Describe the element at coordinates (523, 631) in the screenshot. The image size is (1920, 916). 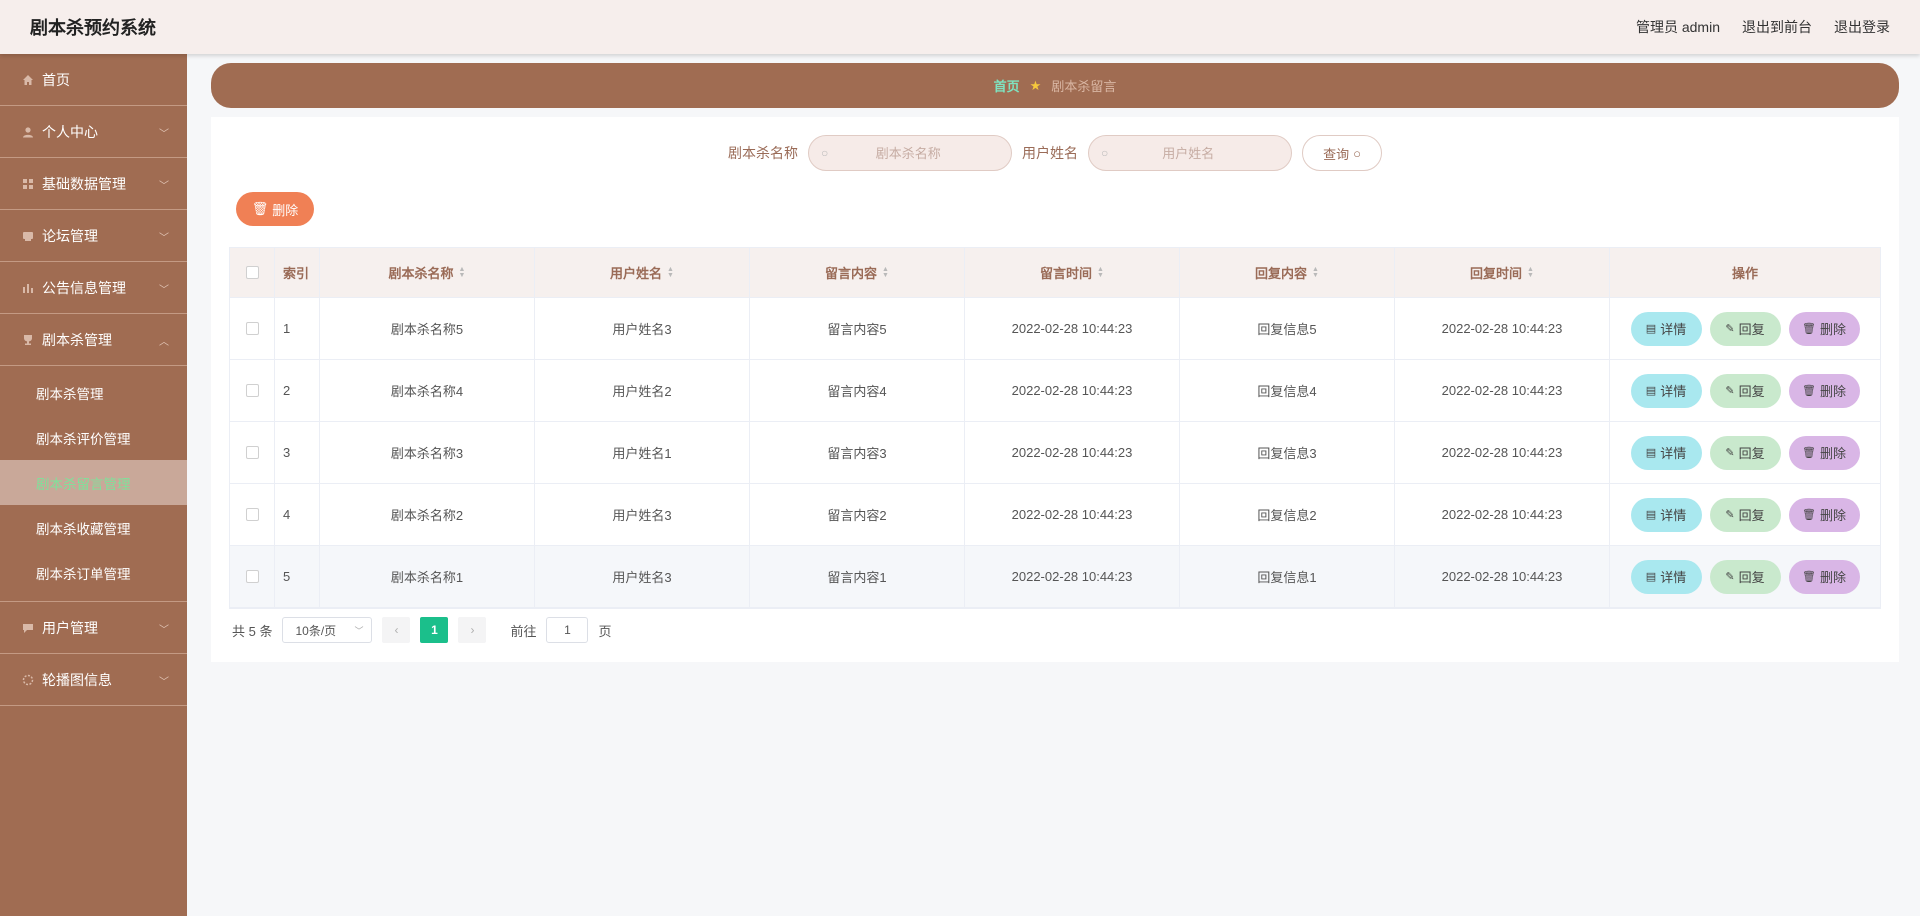
I see `goto-prefix: 前往` at that location.